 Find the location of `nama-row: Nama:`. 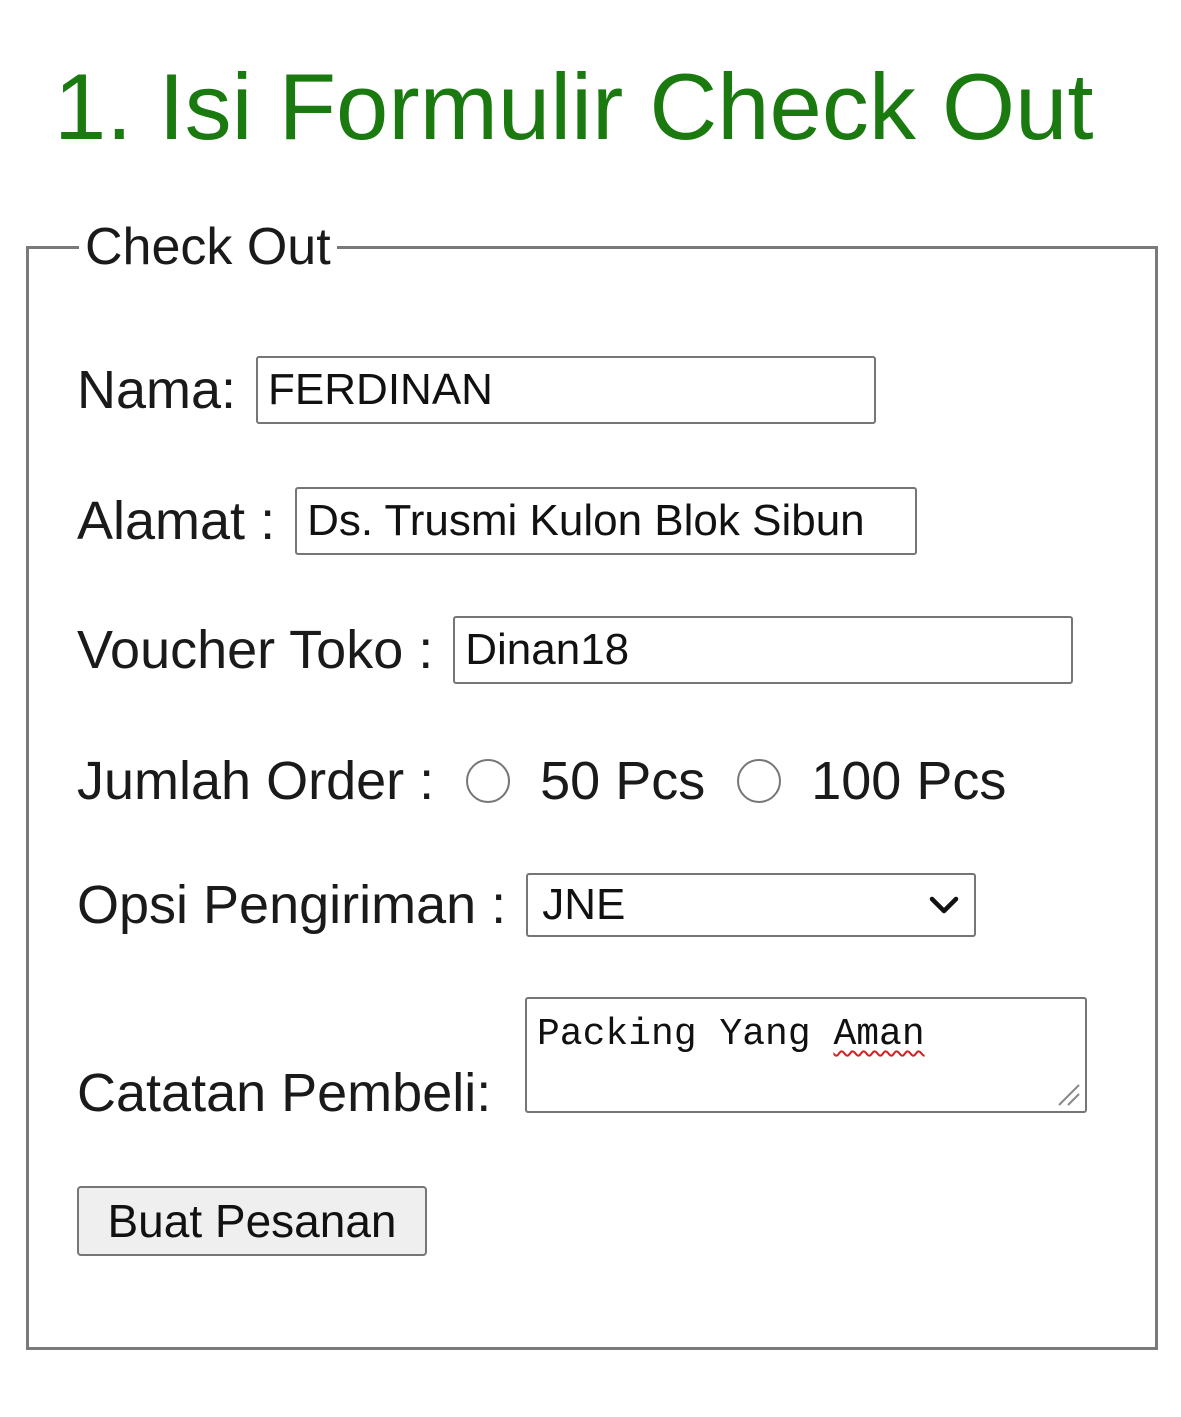

nama-row: Nama: is located at coordinates (477, 390).